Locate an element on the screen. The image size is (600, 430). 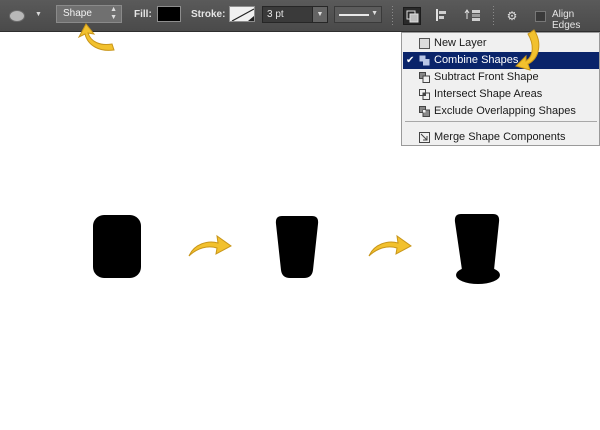
stroke-color-swatch is located at coordinates (242, 14).